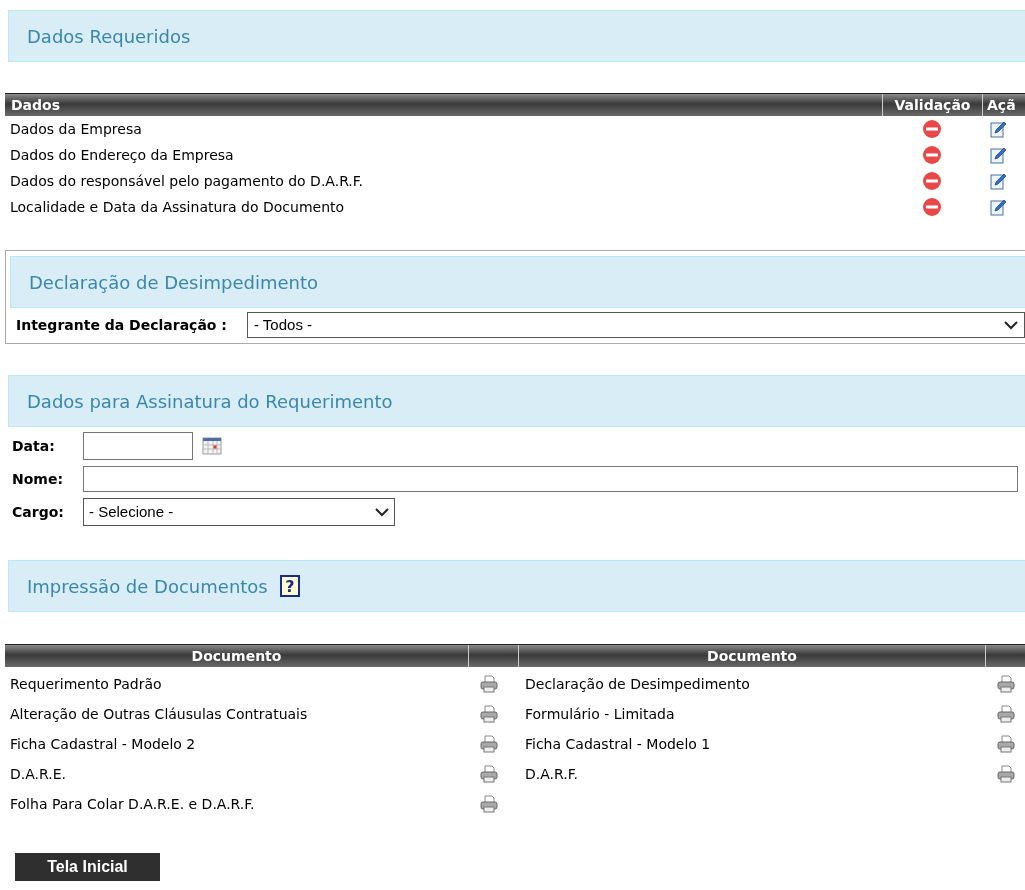 Image resolution: width=1025 pixels, height=890 pixels. What do you see at coordinates (122, 155) in the screenshot?
I see `data-label: Dados do Endereço da Empresa` at bounding box center [122, 155].